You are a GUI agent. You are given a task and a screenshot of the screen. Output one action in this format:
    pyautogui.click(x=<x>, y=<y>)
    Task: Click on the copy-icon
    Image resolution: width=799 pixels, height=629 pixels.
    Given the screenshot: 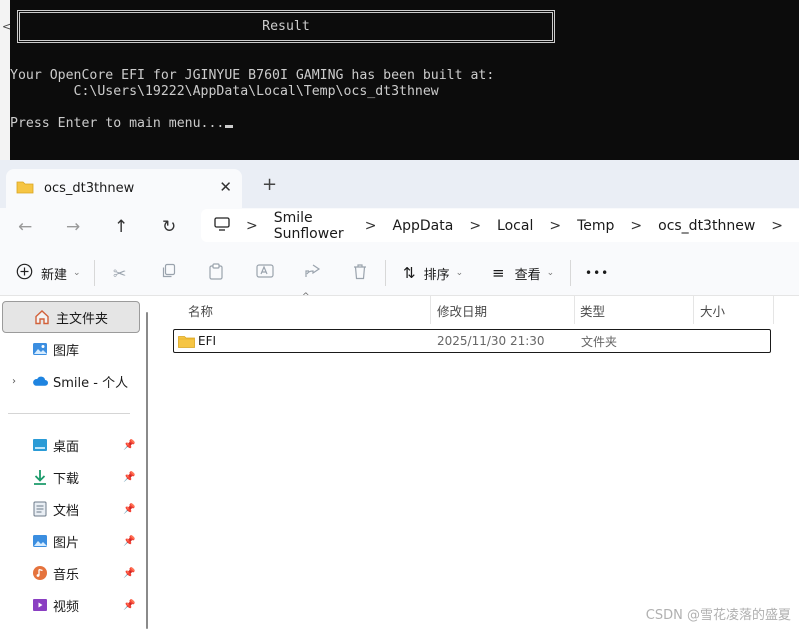 What is the action you would take?
    pyautogui.click(x=169, y=273)
    